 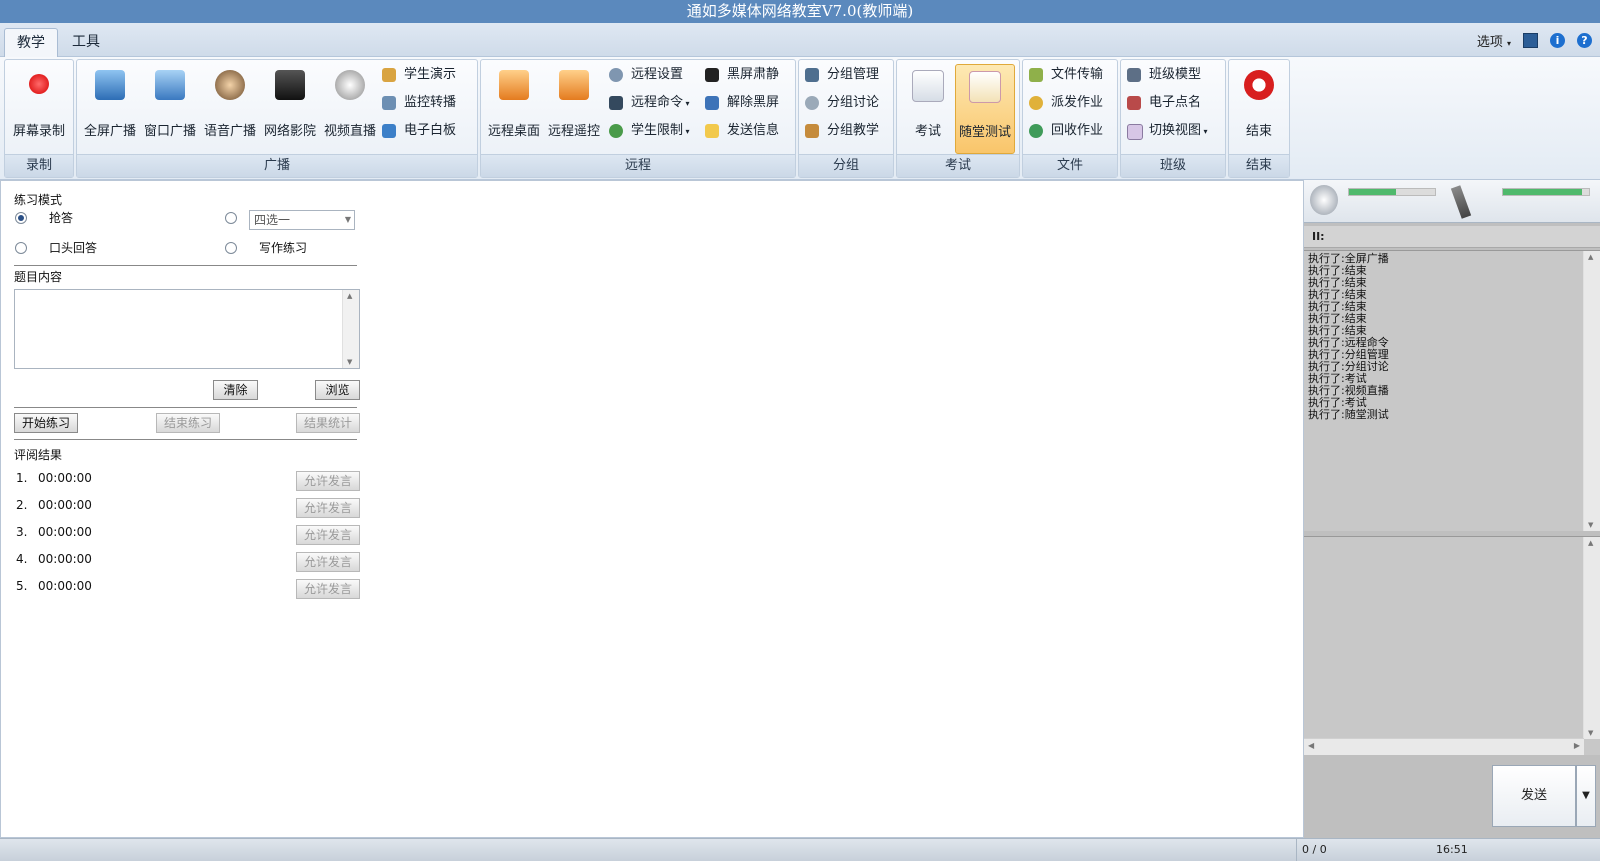 What do you see at coordinates (649, 103) in the screenshot?
I see `remote-command-button: 远程命令 ▾` at bounding box center [649, 103].